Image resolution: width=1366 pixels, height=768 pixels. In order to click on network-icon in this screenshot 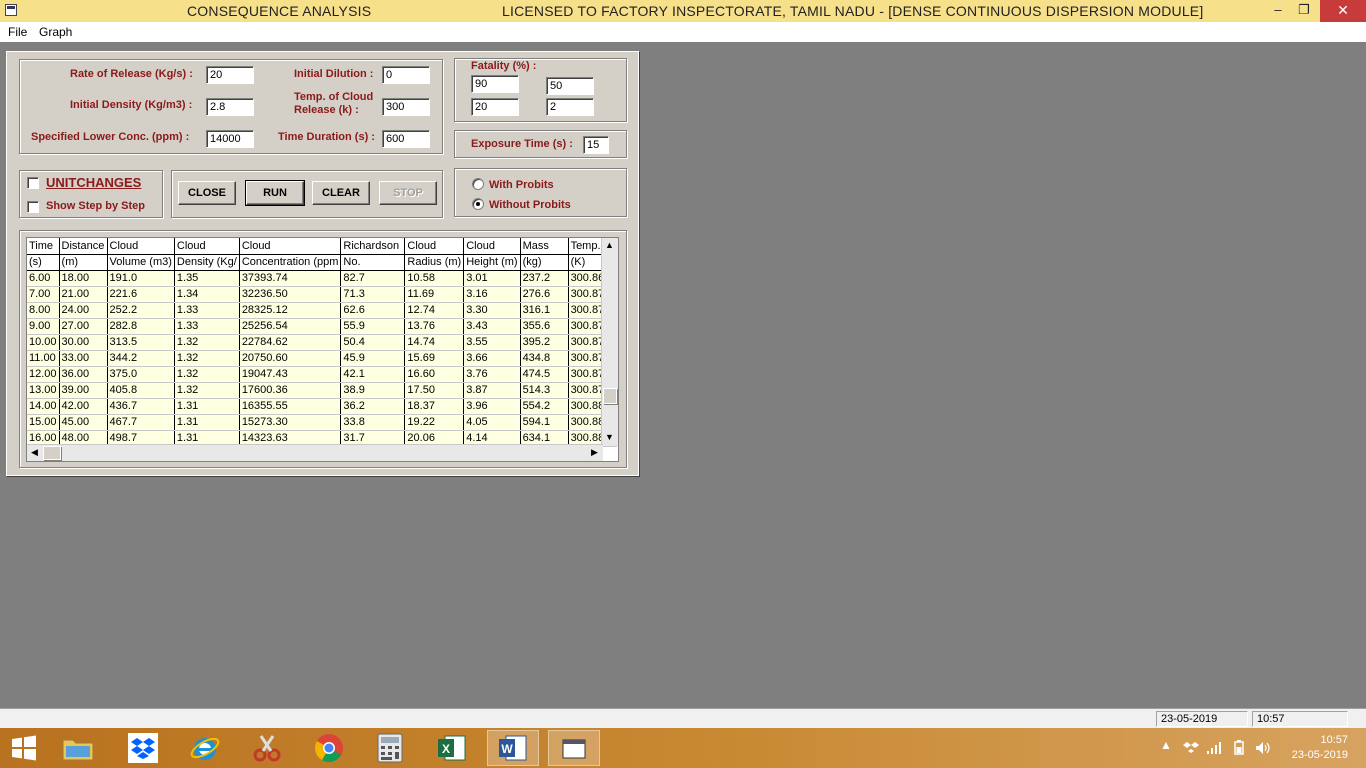, I will do `click(1214, 748)`.